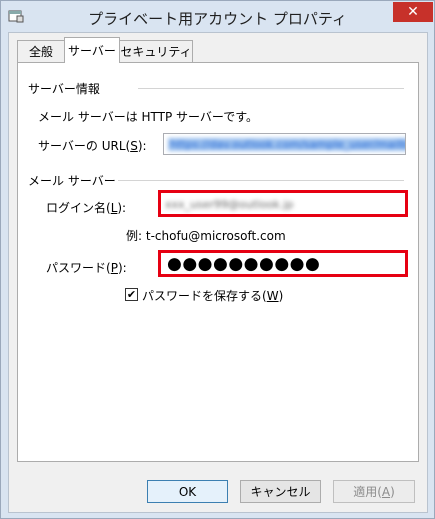 This screenshot has width=435, height=519. I want to click on save-password-label: パスワードを保存する(W), so click(212, 295).